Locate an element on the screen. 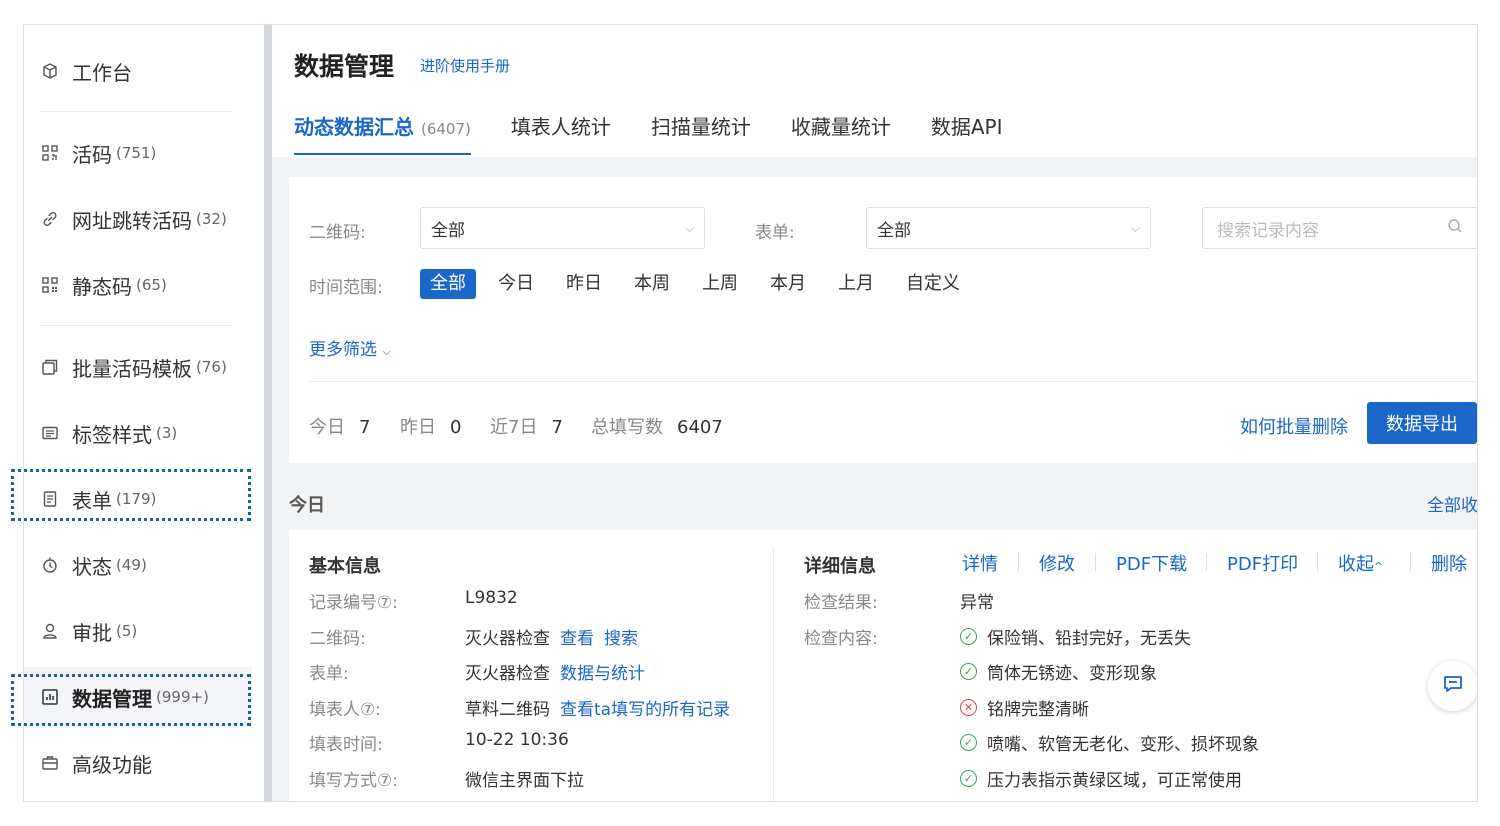  details-action: 详情 is located at coordinates (980, 563).